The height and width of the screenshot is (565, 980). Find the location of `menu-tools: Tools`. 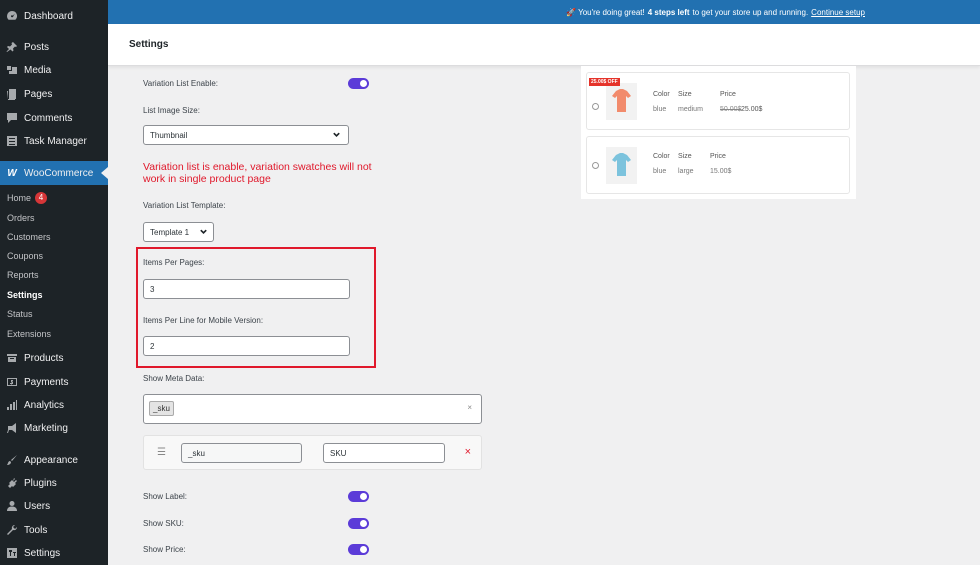

menu-tools: Tools is located at coordinates (54, 530).